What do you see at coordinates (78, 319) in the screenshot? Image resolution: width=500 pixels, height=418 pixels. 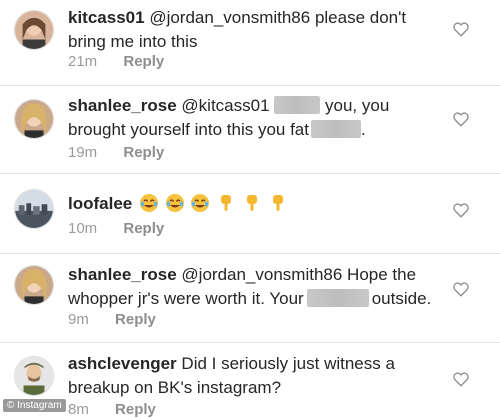 I see `comment-timestamp: 9m` at bounding box center [78, 319].